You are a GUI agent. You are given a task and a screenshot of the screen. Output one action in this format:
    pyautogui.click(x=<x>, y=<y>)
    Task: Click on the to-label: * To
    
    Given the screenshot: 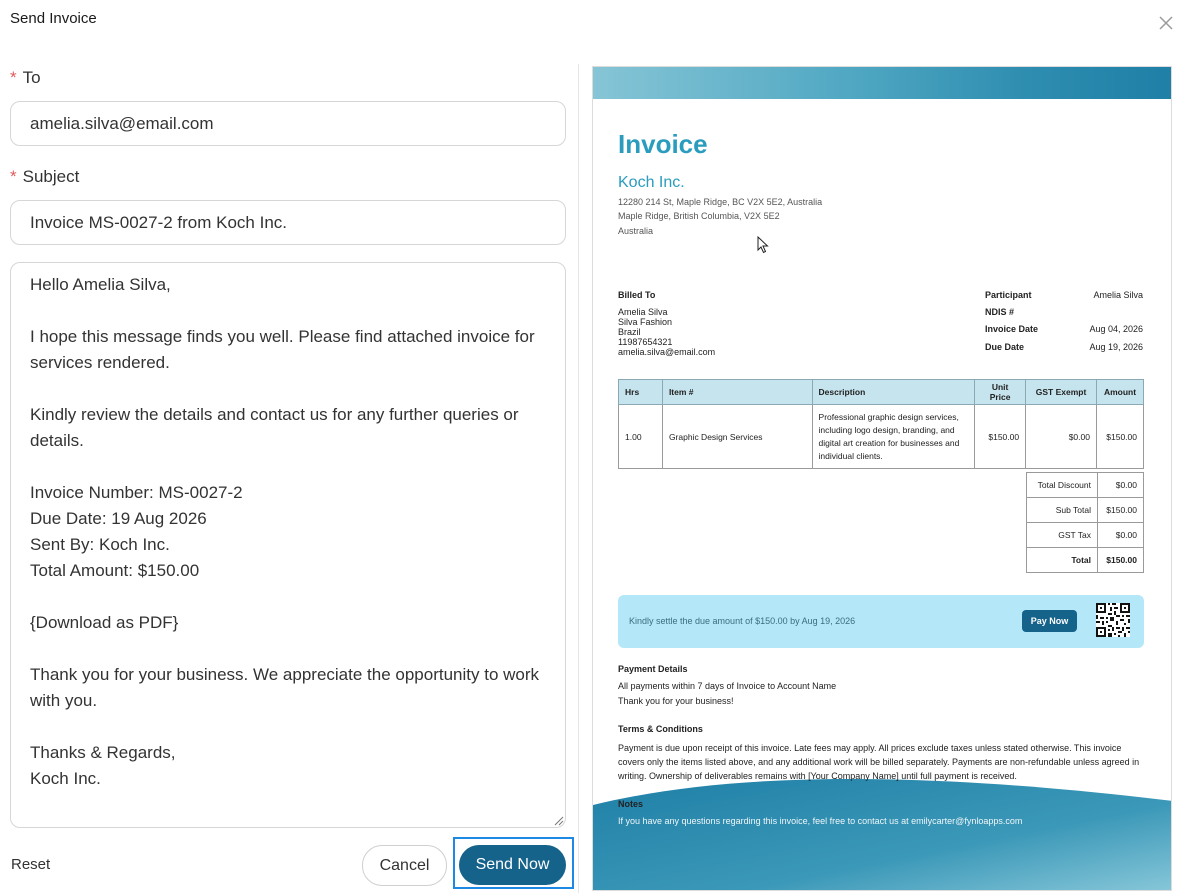 What is the action you would take?
    pyautogui.click(x=25, y=78)
    